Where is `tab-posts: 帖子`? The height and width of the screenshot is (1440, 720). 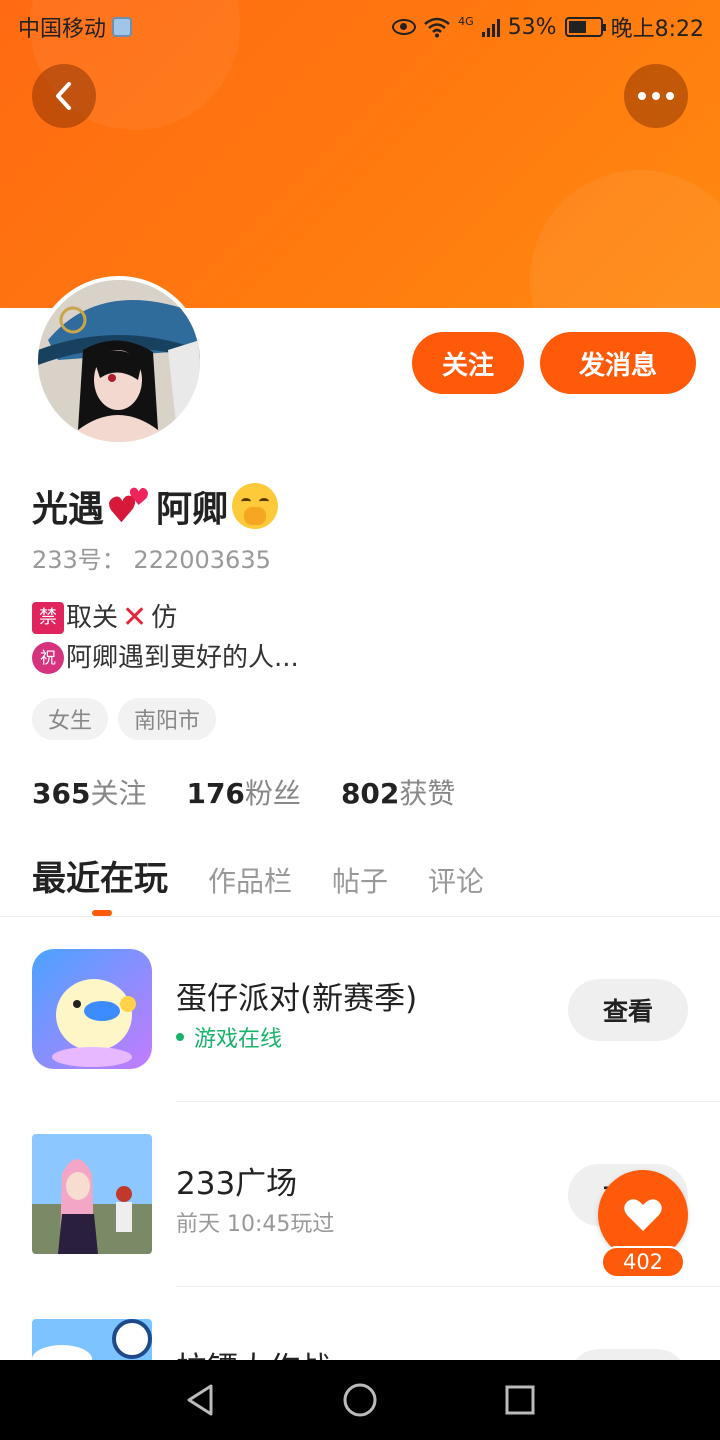
tab-posts: 帖子 is located at coordinates (360, 880).